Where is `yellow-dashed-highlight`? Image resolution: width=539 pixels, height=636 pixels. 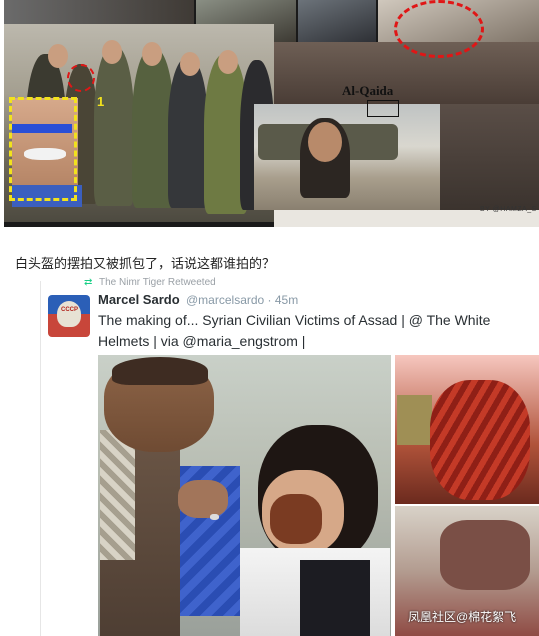 yellow-dashed-highlight is located at coordinates (43, 149).